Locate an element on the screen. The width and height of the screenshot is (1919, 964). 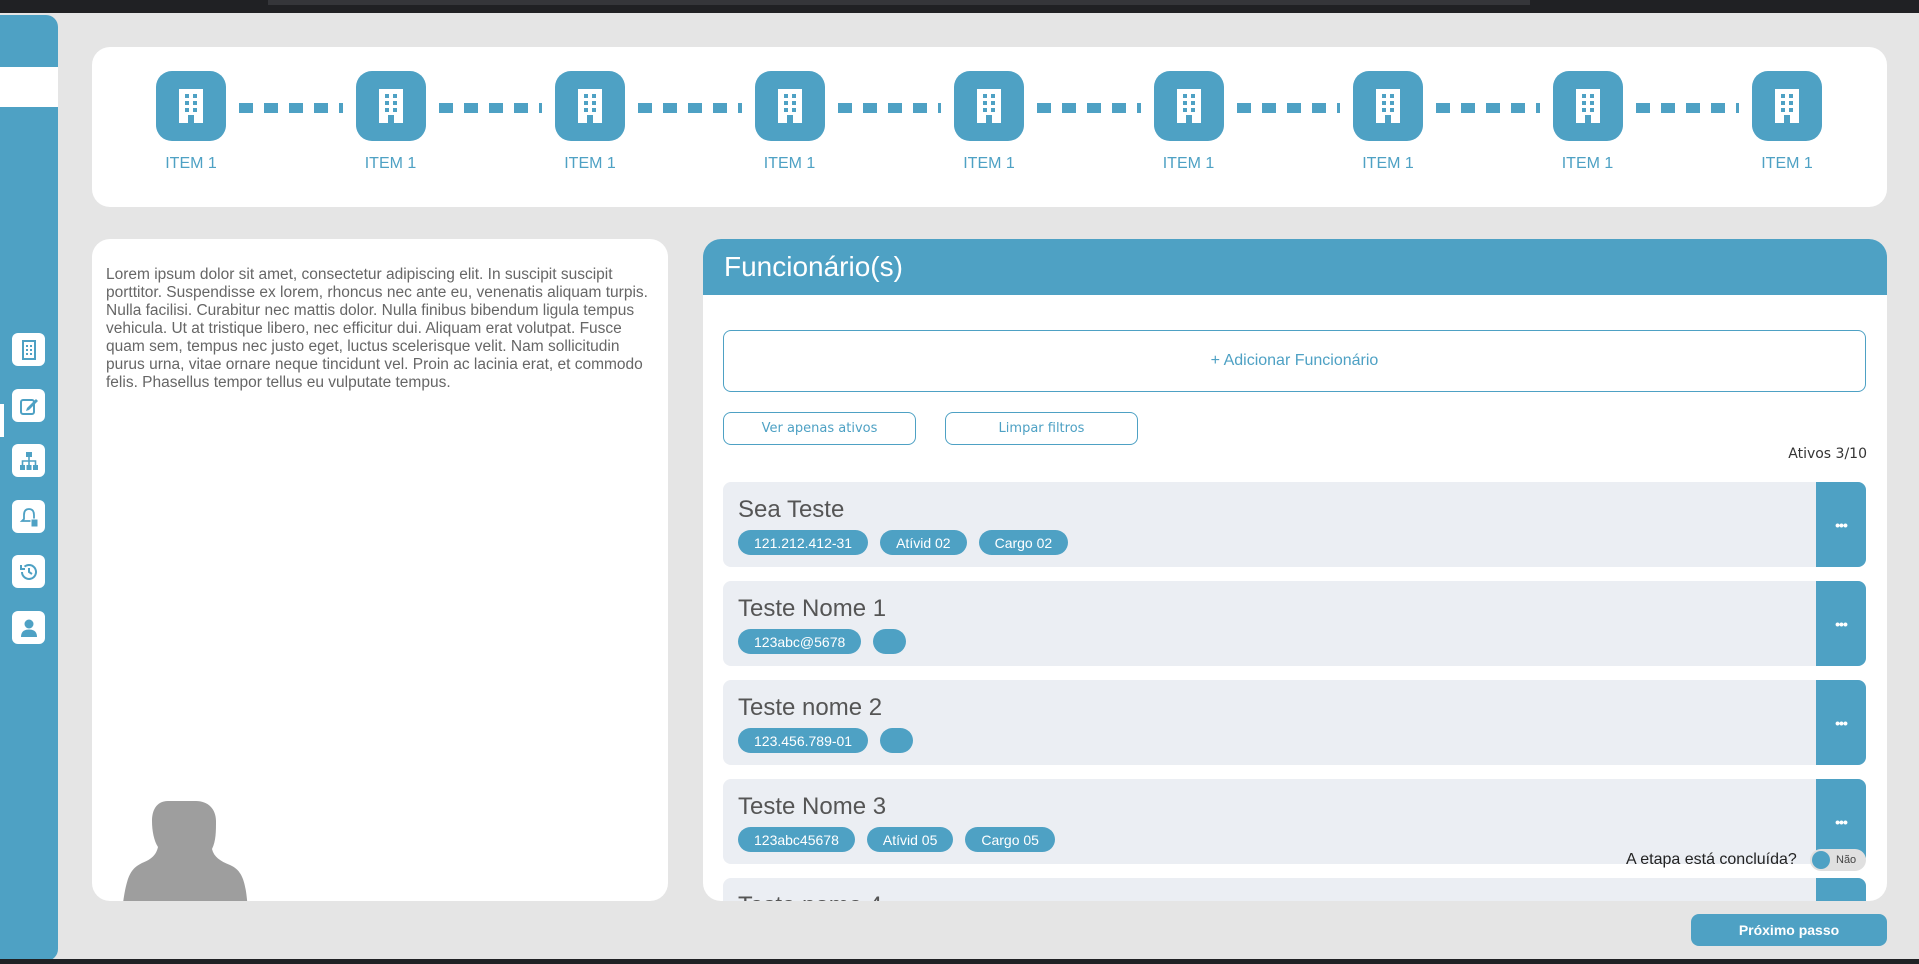
next-step-button: Próximo passo is located at coordinates (1789, 930).